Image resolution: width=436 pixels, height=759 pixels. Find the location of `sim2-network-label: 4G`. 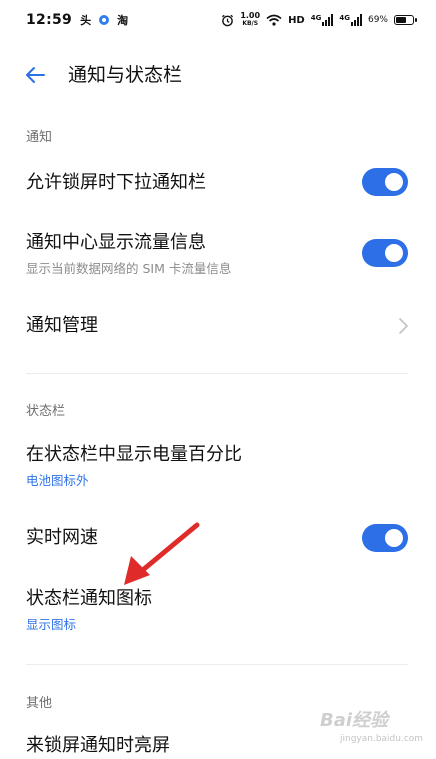

sim2-network-label: 4G is located at coordinates (344, 18).